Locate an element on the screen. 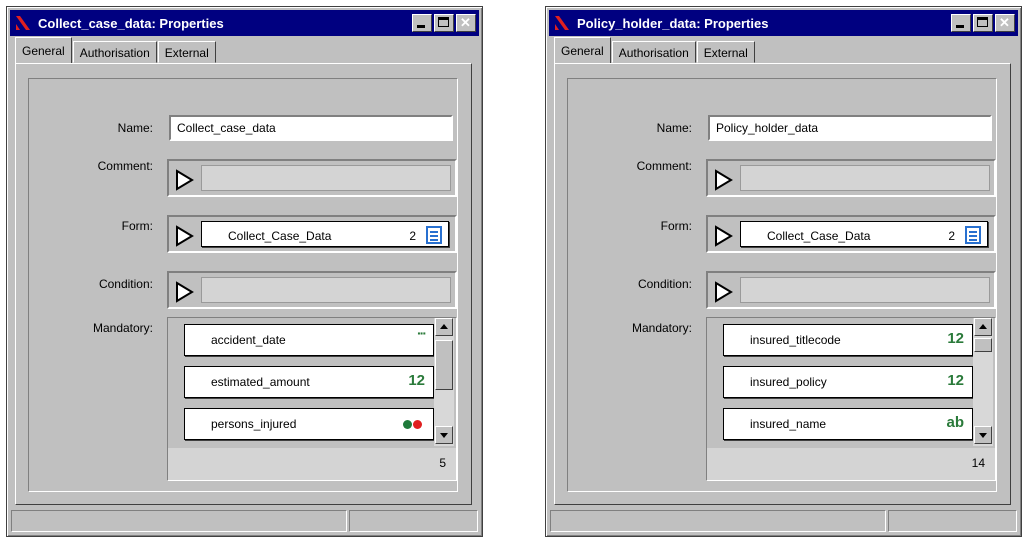 The width and height of the screenshot is (1028, 544). date-type-icon: ··· is located at coordinates (422, 333).